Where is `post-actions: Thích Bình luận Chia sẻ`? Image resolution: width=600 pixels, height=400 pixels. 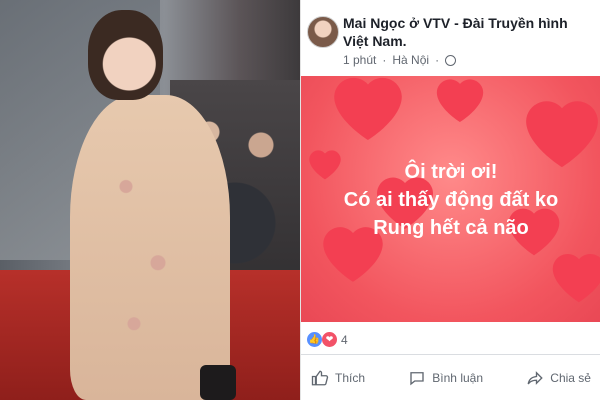 post-actions: Thích Bình luận Chia sẻ is located at coordinates (450, 378).